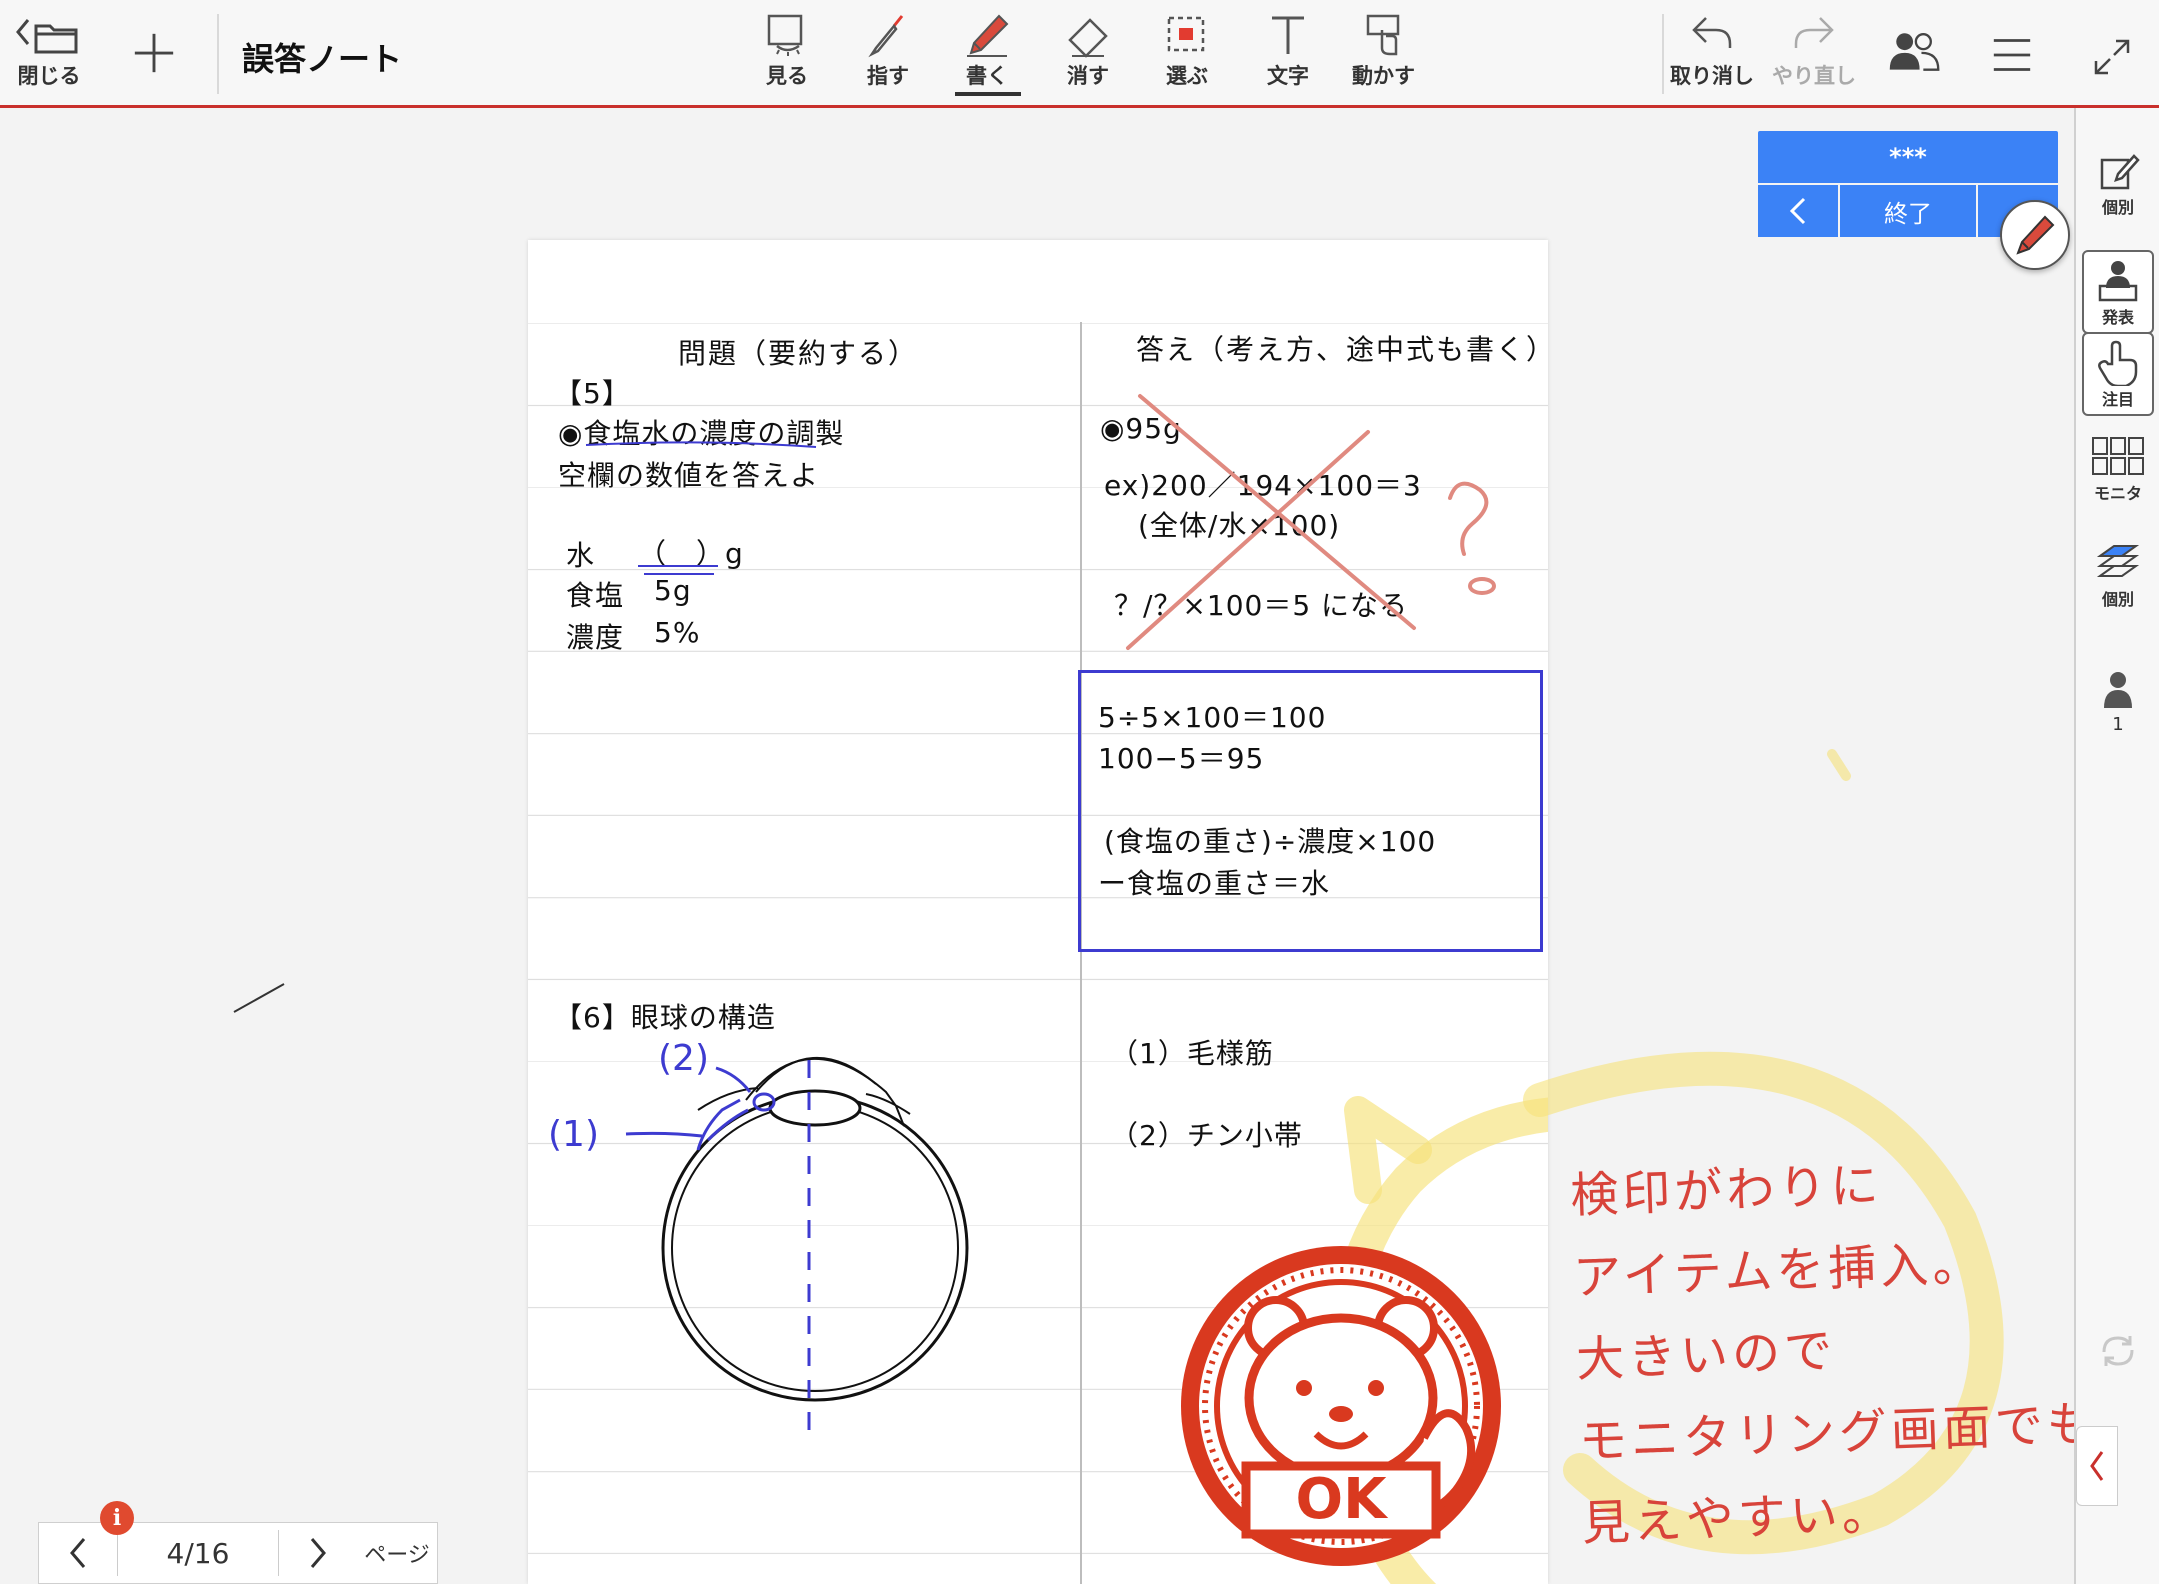 This screenshot has width=2159, height=1584. I want to click on monitor-grid-icon, so click(2118, 456).